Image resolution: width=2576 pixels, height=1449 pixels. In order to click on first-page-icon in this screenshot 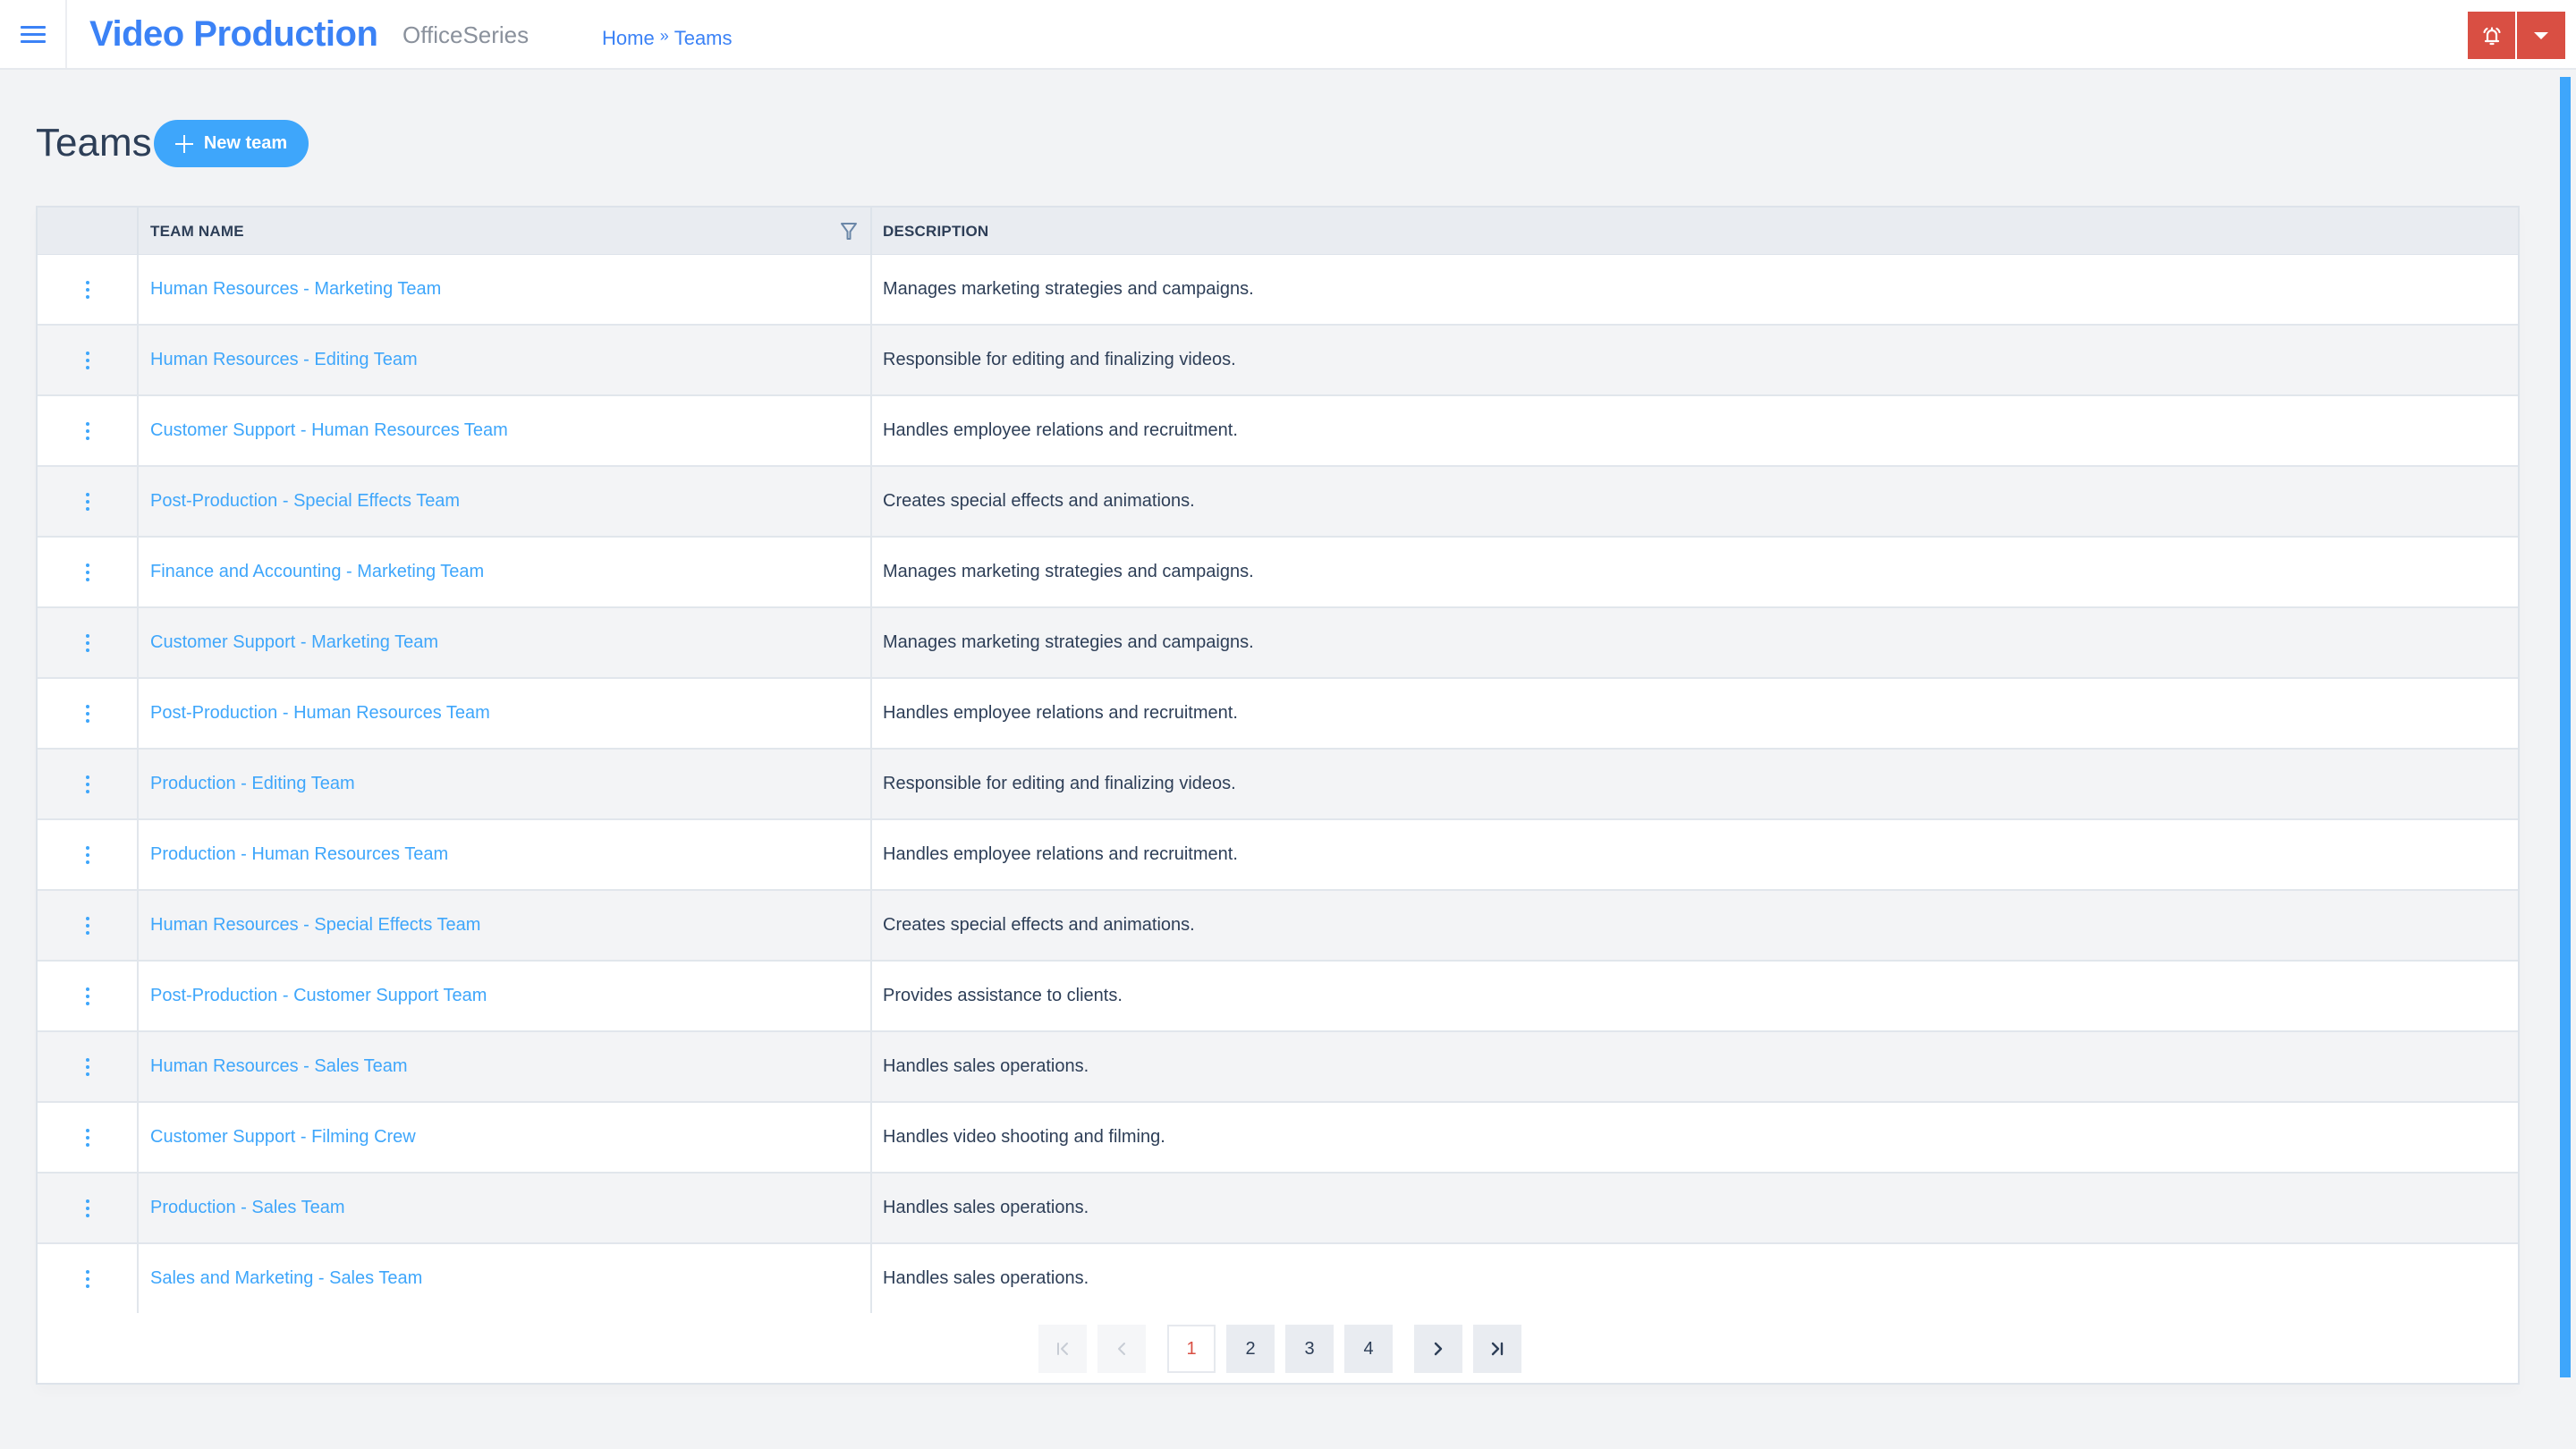, I will do `click(1062, 1349)`.